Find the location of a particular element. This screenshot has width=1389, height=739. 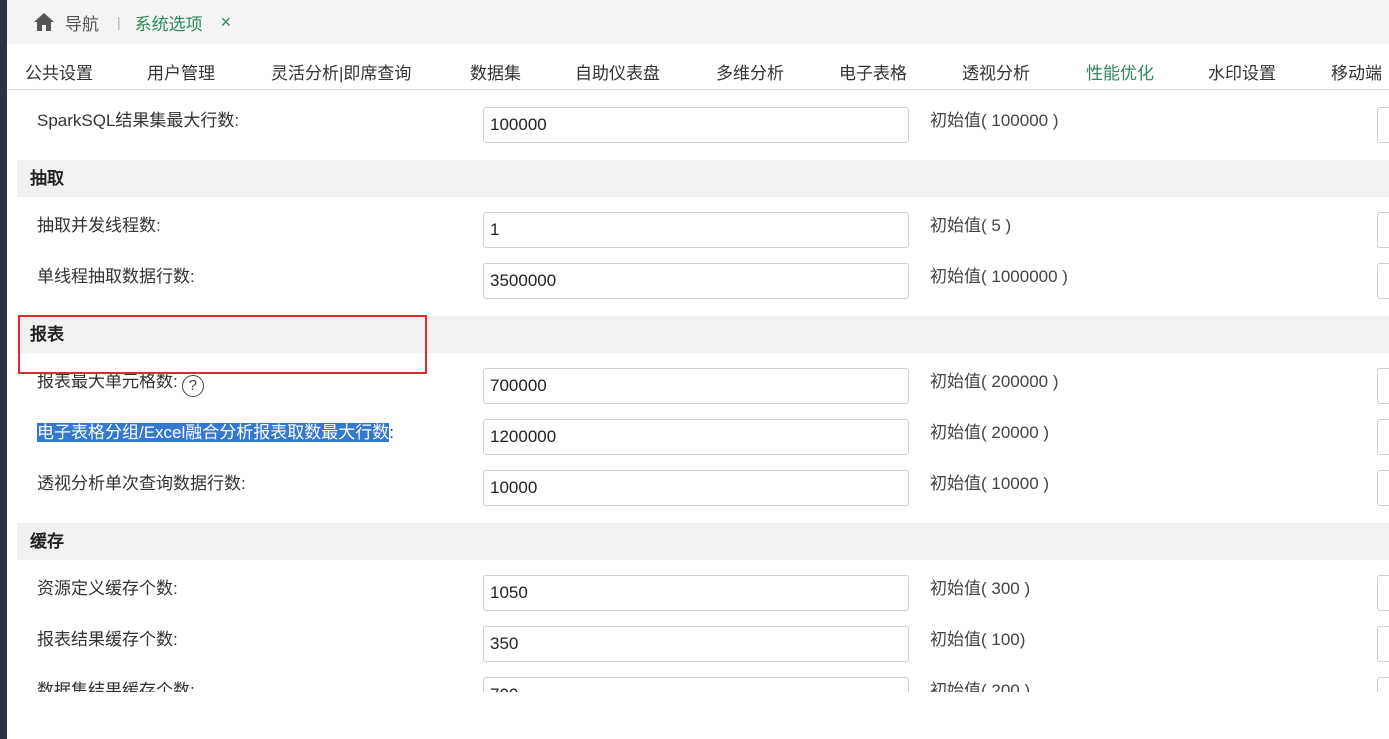

setting-label: 电子表格分组/Excel融合分析报表取数最大行数: is located at coordinates (215, 432).